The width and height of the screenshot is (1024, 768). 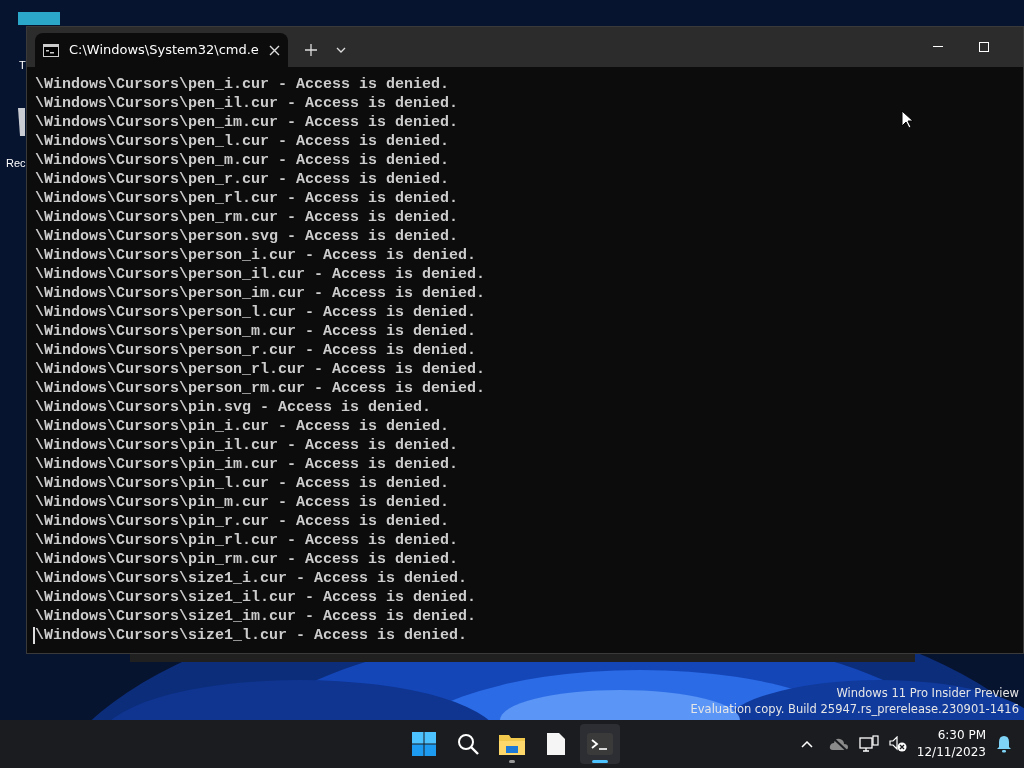 I want to click on clock-date: 12/11/2023, so click(x=951, y=752).